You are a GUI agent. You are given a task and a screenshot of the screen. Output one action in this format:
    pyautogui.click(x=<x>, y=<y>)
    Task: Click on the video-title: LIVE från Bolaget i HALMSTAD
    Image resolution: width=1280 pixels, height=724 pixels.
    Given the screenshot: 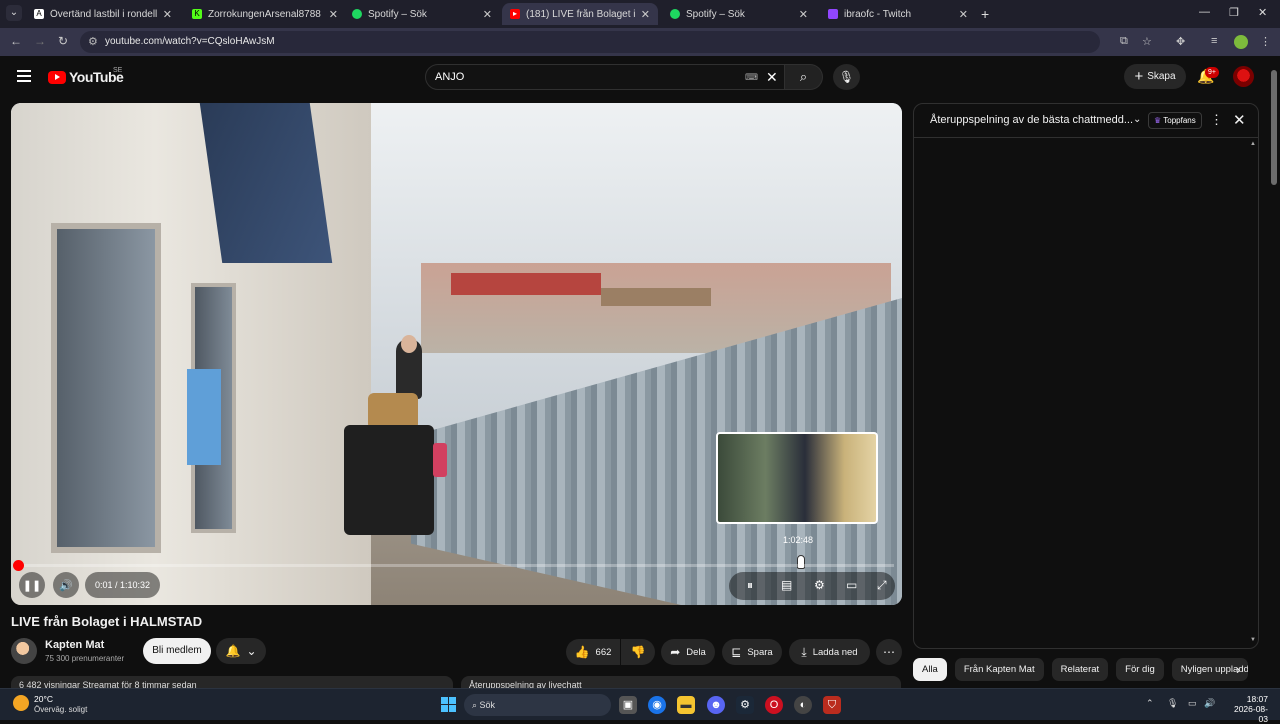 What is the action you would take?
    pyautogui.click(x=107, y=621)
    